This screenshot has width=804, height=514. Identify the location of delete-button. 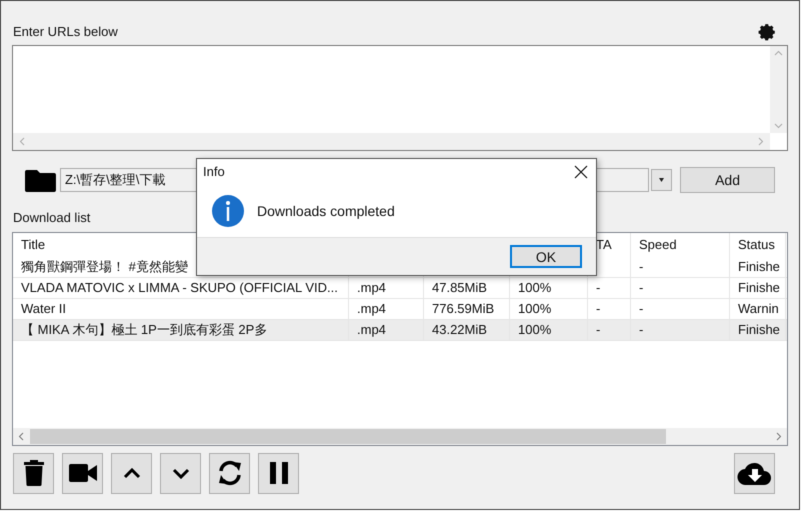
(33, 473).